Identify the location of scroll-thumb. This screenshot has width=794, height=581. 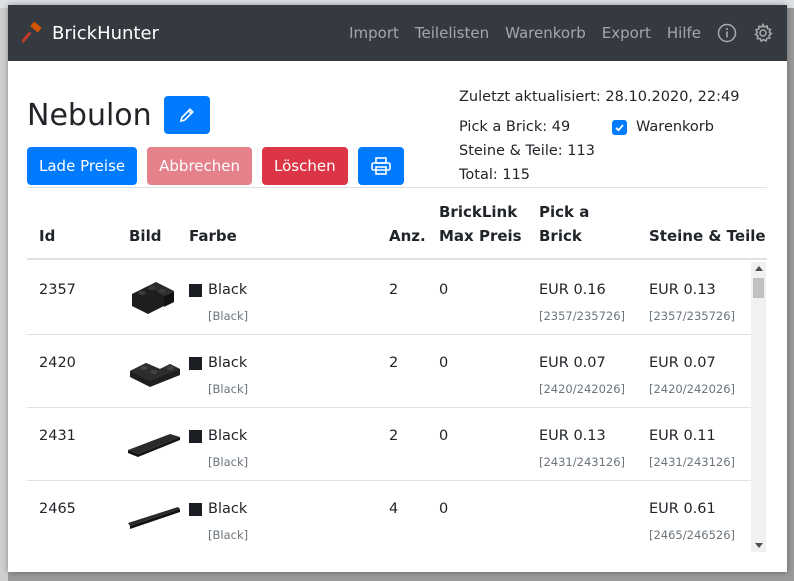
(758, 288).